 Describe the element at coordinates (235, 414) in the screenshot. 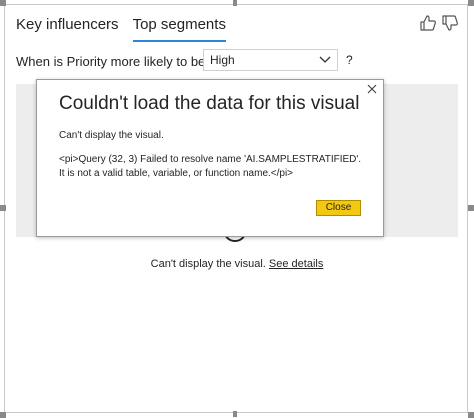

I see `resize-handle-bottom` at that location.